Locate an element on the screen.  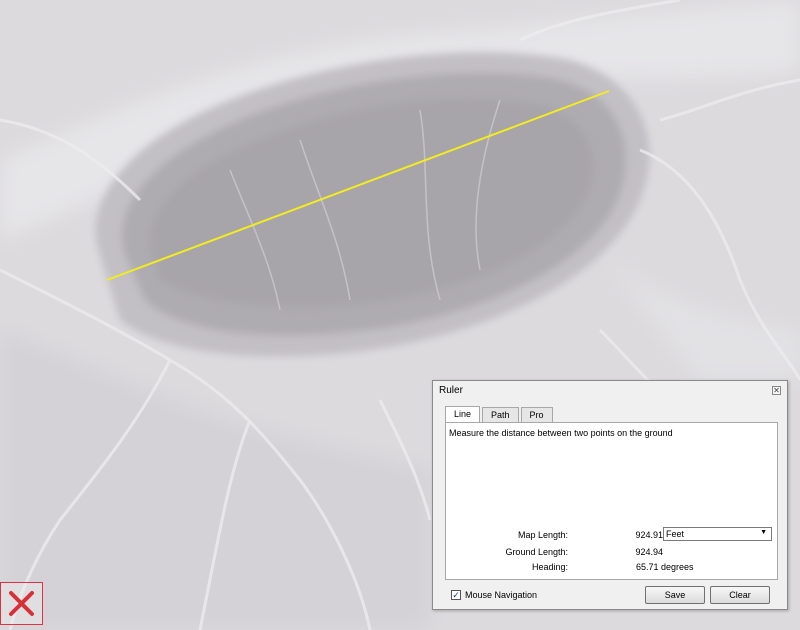
dialog-title: Ruler is located at coordinates (451, 390).